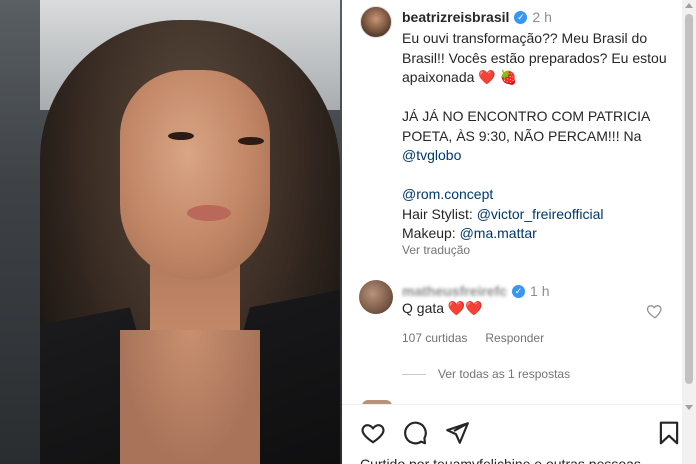 This screenshot has height=464, width=696. I want to click on comment-hearts-emoji: ❤️❤️, so click(465, 308).